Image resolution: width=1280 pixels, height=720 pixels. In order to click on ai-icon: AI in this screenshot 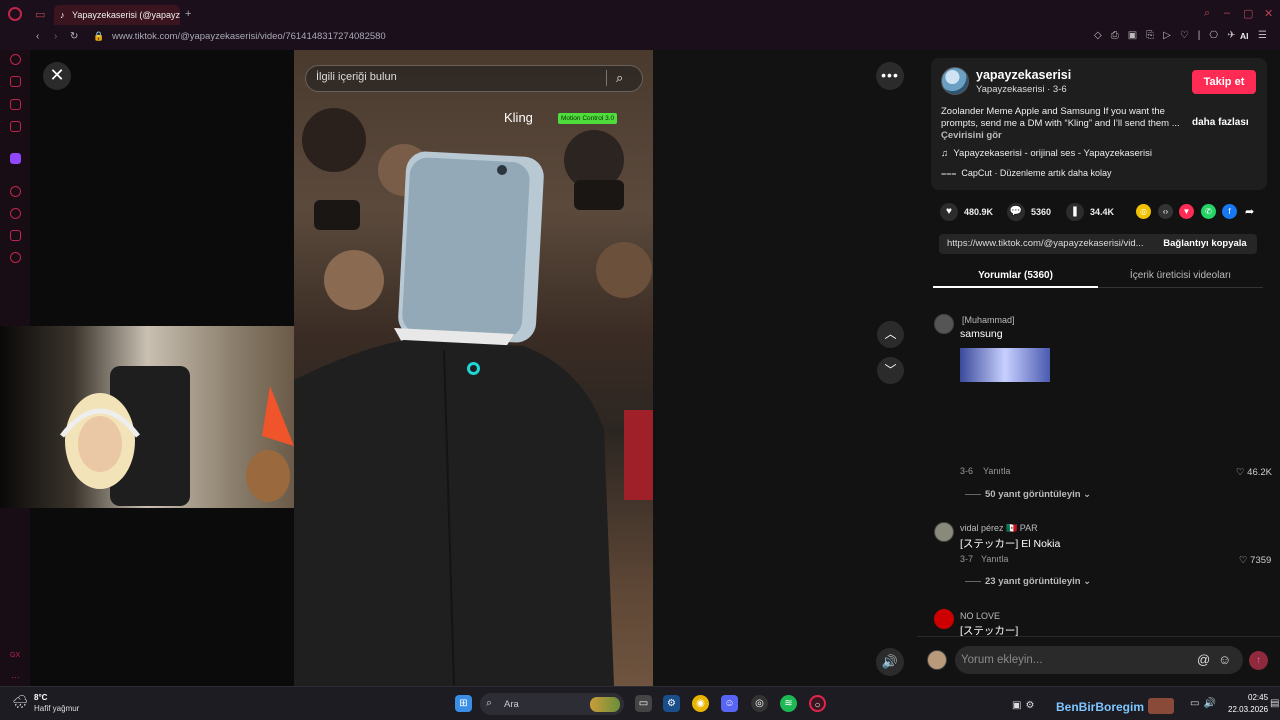, I will do `click(1244, 36)`.